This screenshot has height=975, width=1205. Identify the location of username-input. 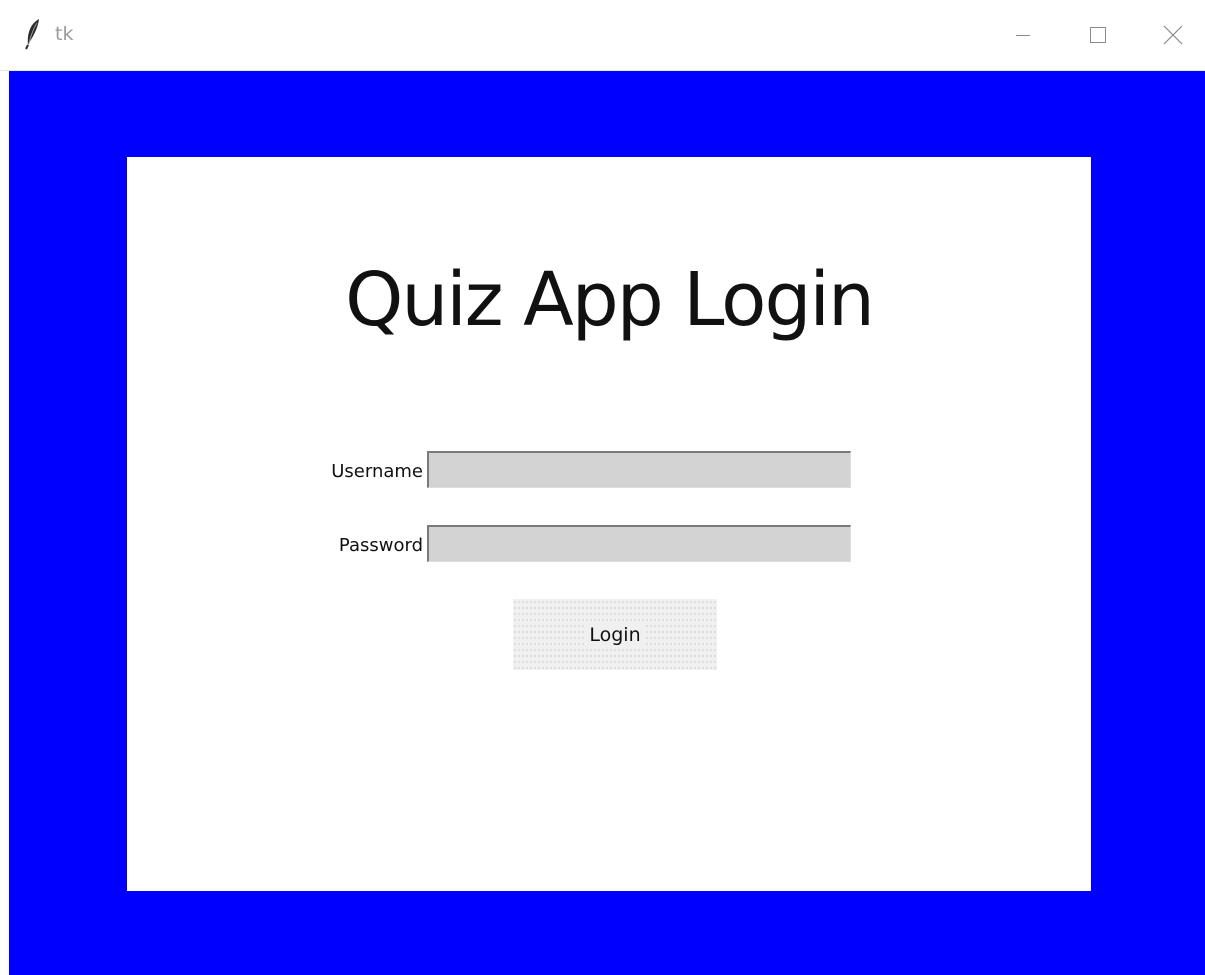
(639, 469).